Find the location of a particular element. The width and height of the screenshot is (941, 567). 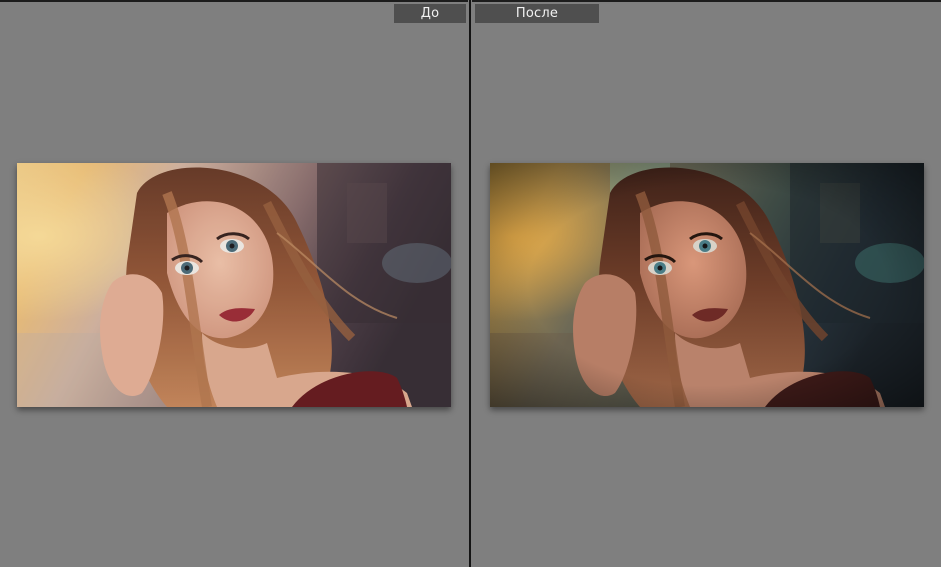

after-label: После is located at coordinates (537, 13).